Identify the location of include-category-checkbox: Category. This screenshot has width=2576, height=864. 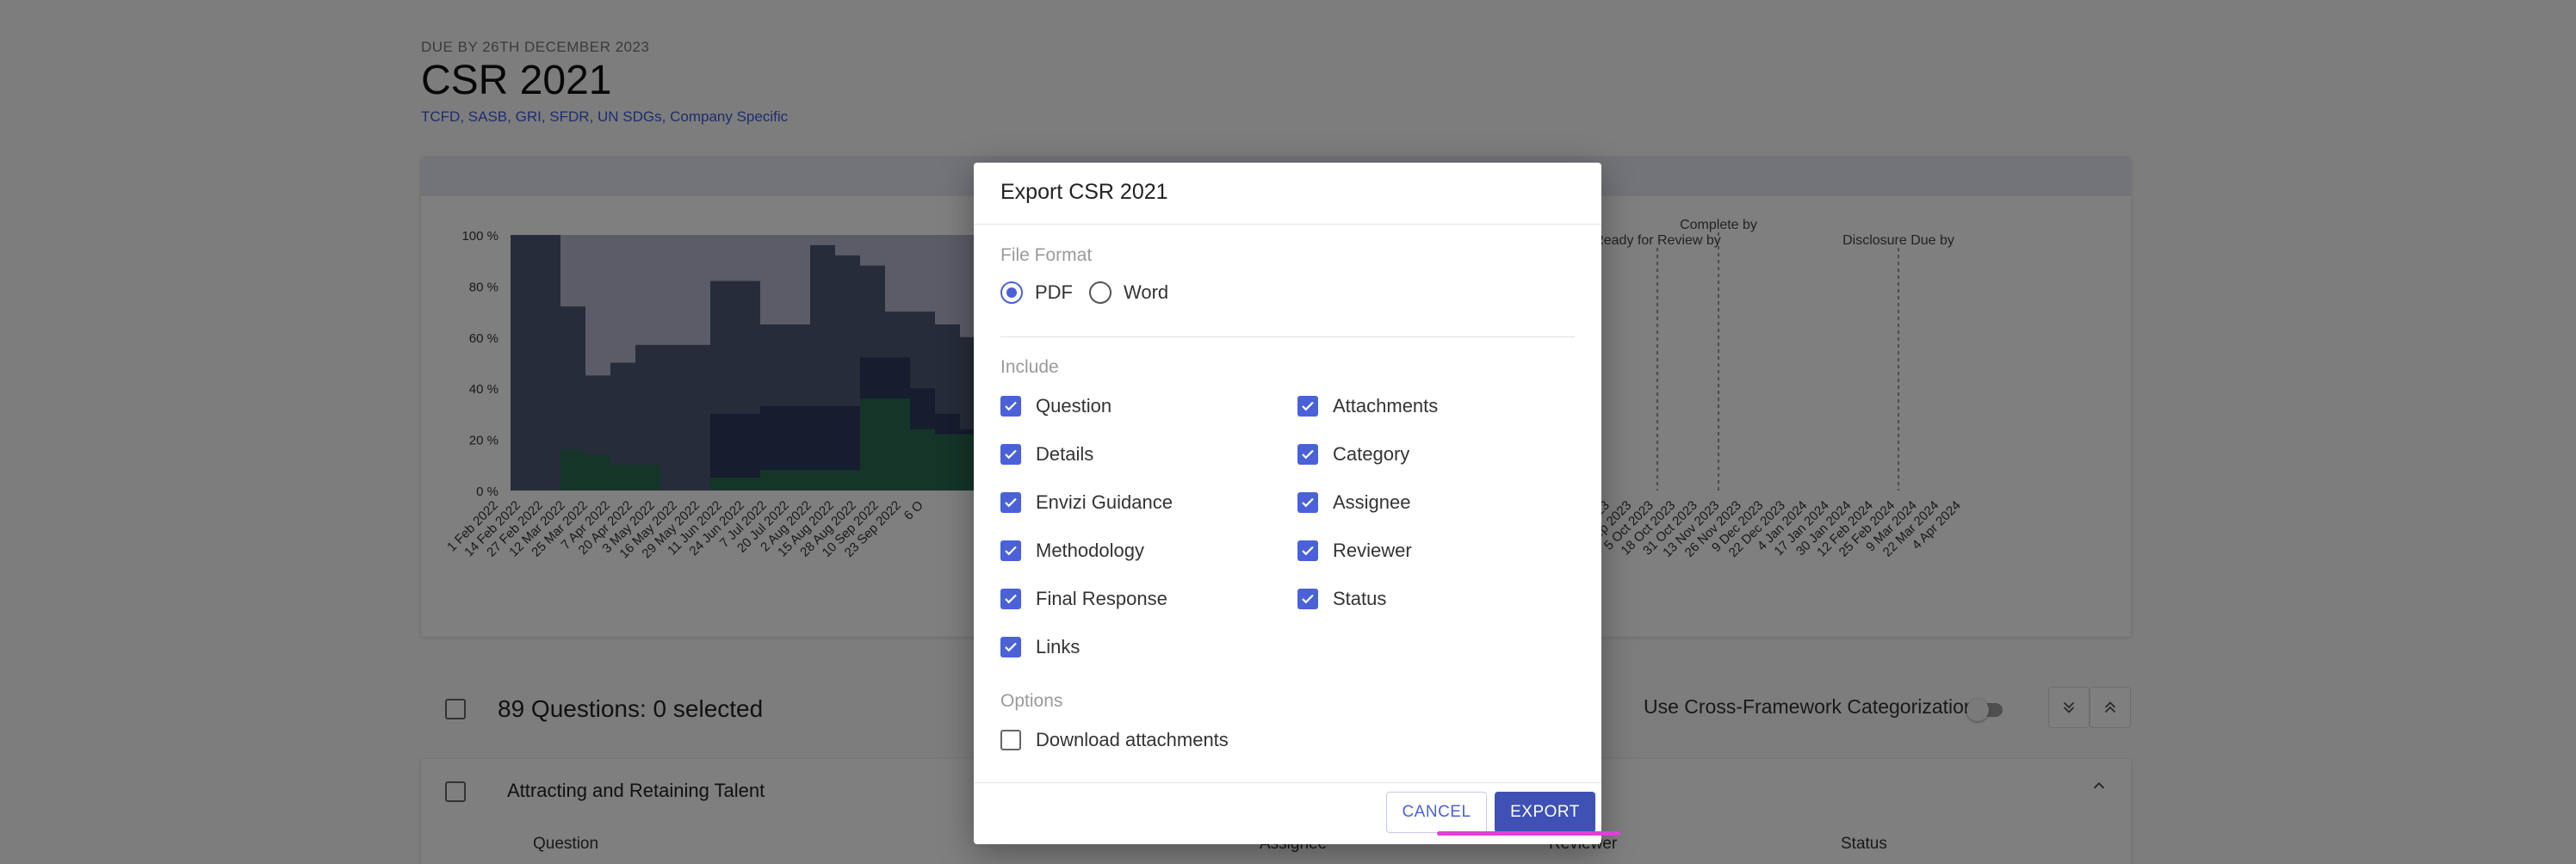
(1353, 454).